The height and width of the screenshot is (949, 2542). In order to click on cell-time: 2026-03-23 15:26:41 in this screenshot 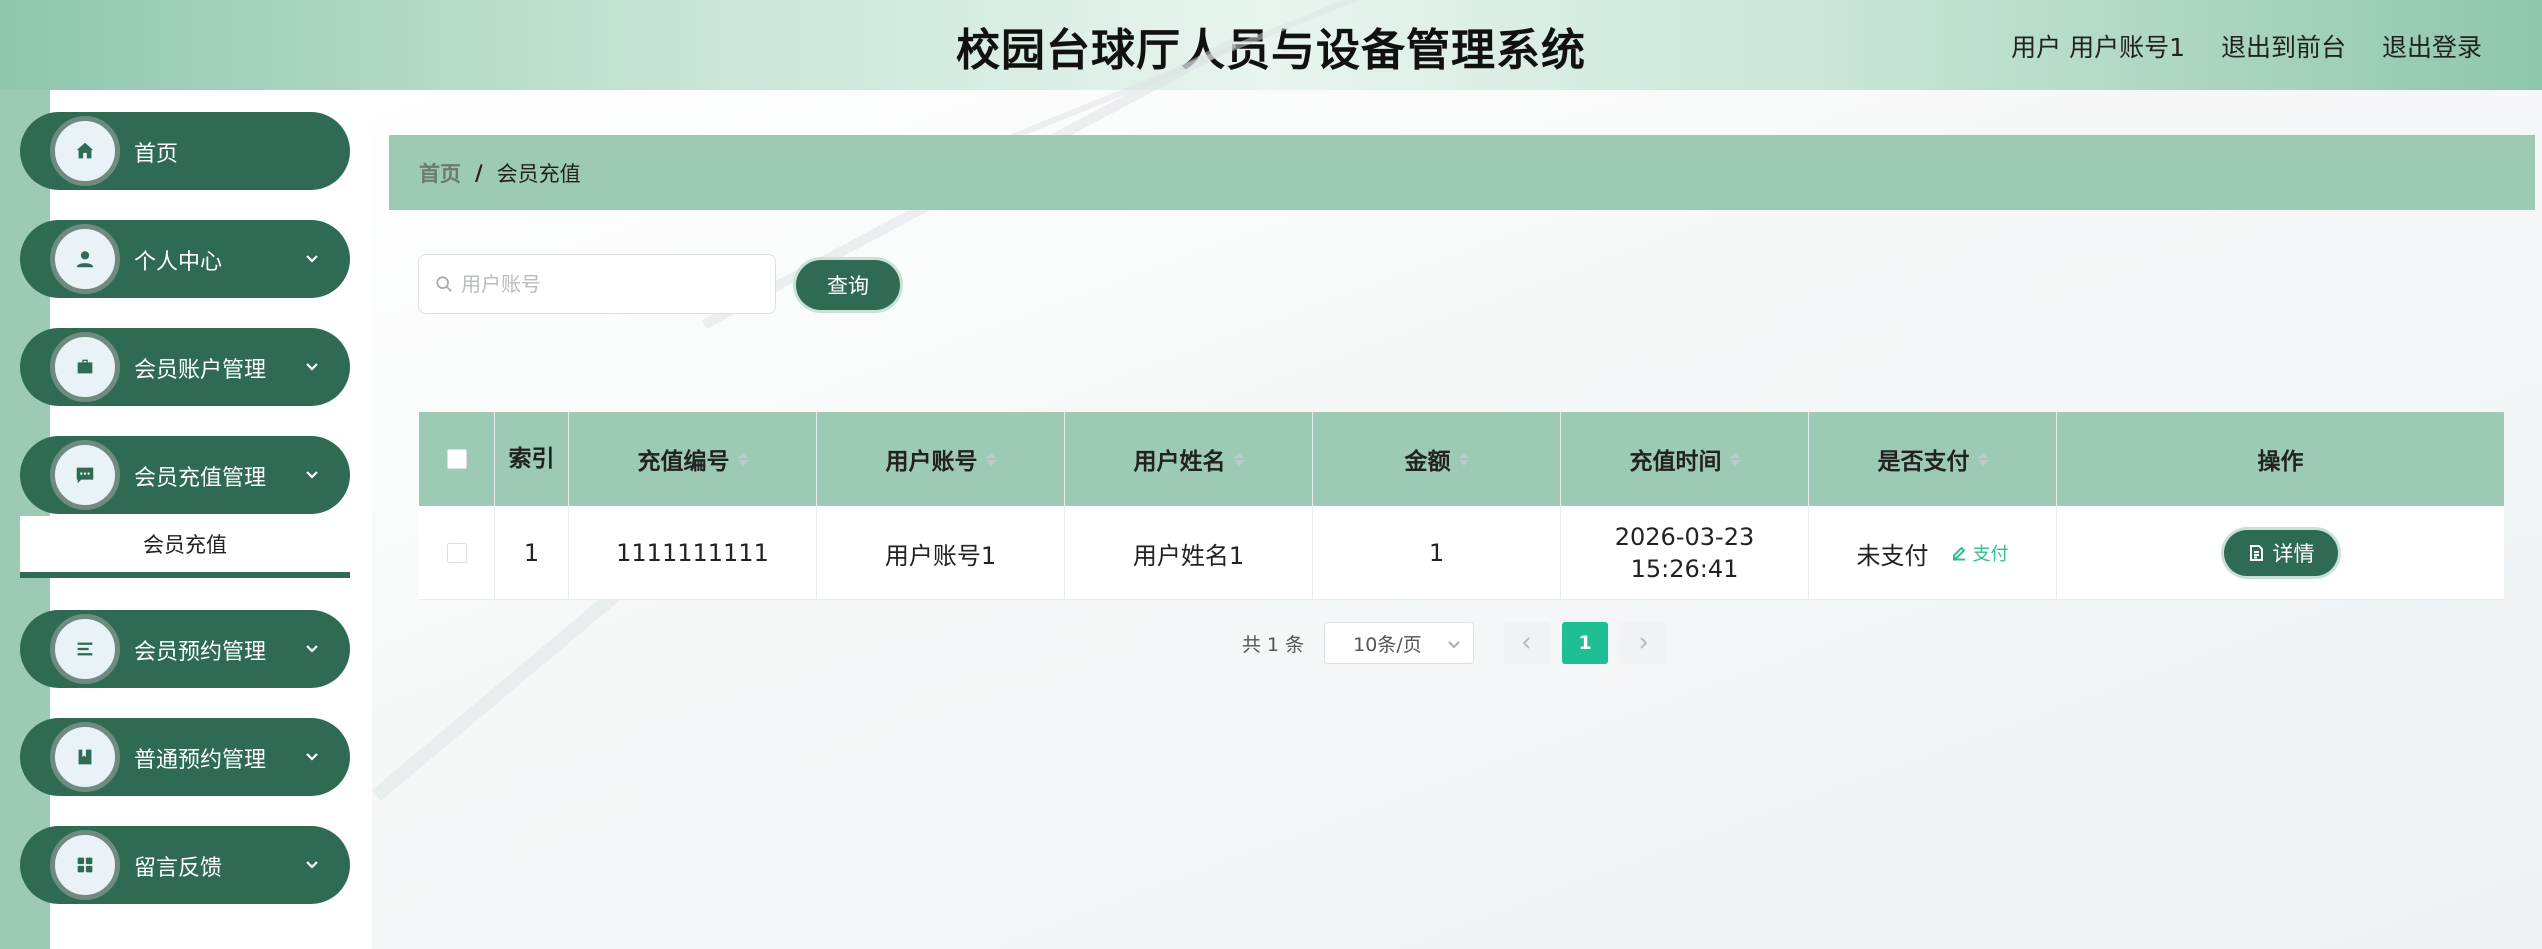, I will do `click(1685, 553)`.